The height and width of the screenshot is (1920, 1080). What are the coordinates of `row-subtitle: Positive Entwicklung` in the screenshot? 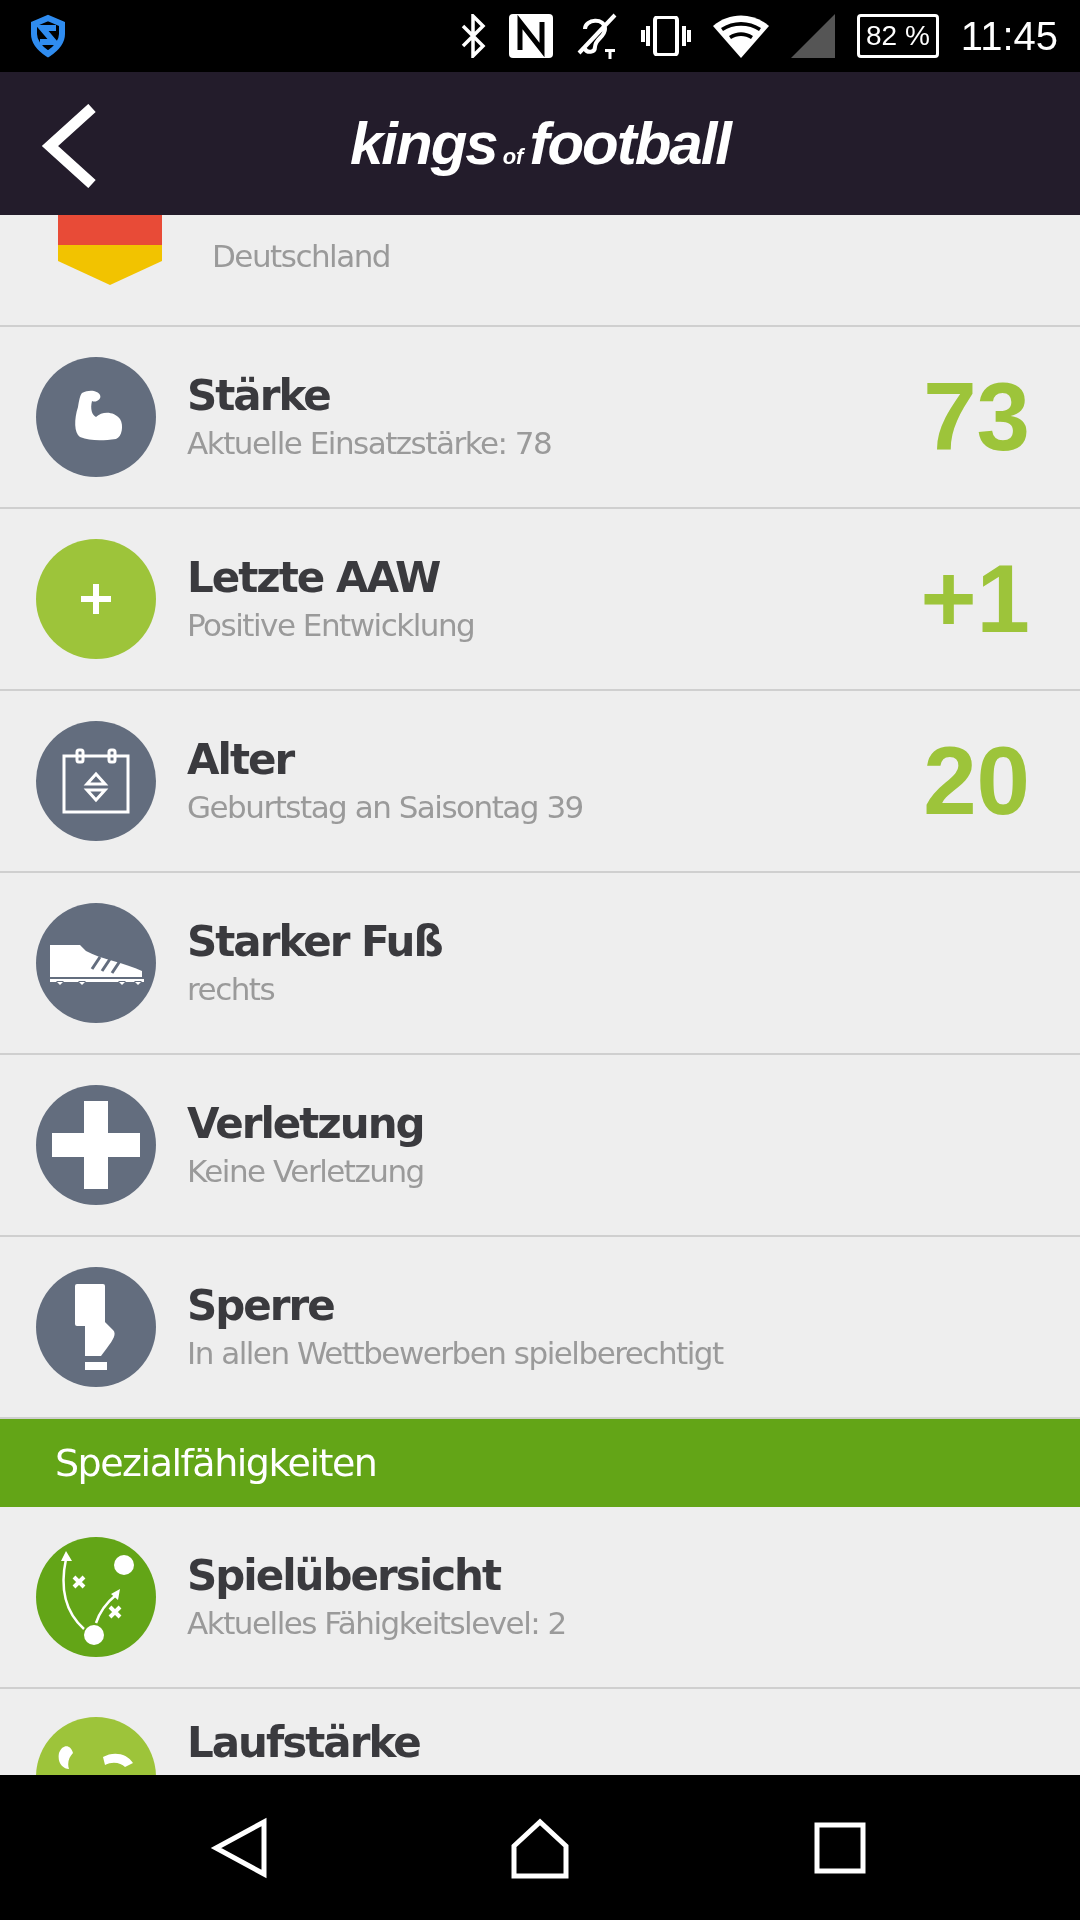 It's located at (331, 625).